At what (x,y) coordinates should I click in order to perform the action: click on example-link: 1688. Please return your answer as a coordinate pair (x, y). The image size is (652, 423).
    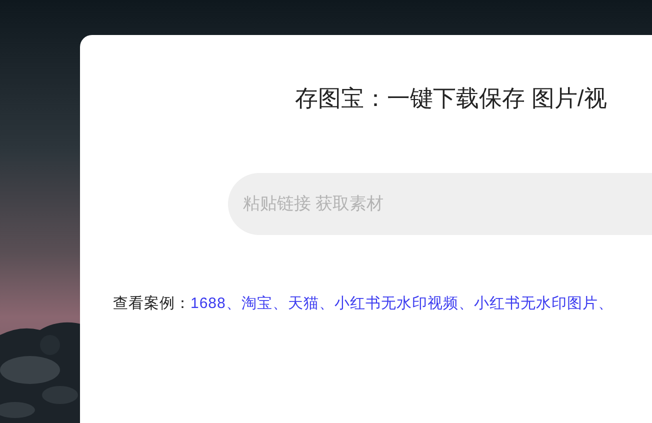
    Looking at the image, I should click on (208, 304).